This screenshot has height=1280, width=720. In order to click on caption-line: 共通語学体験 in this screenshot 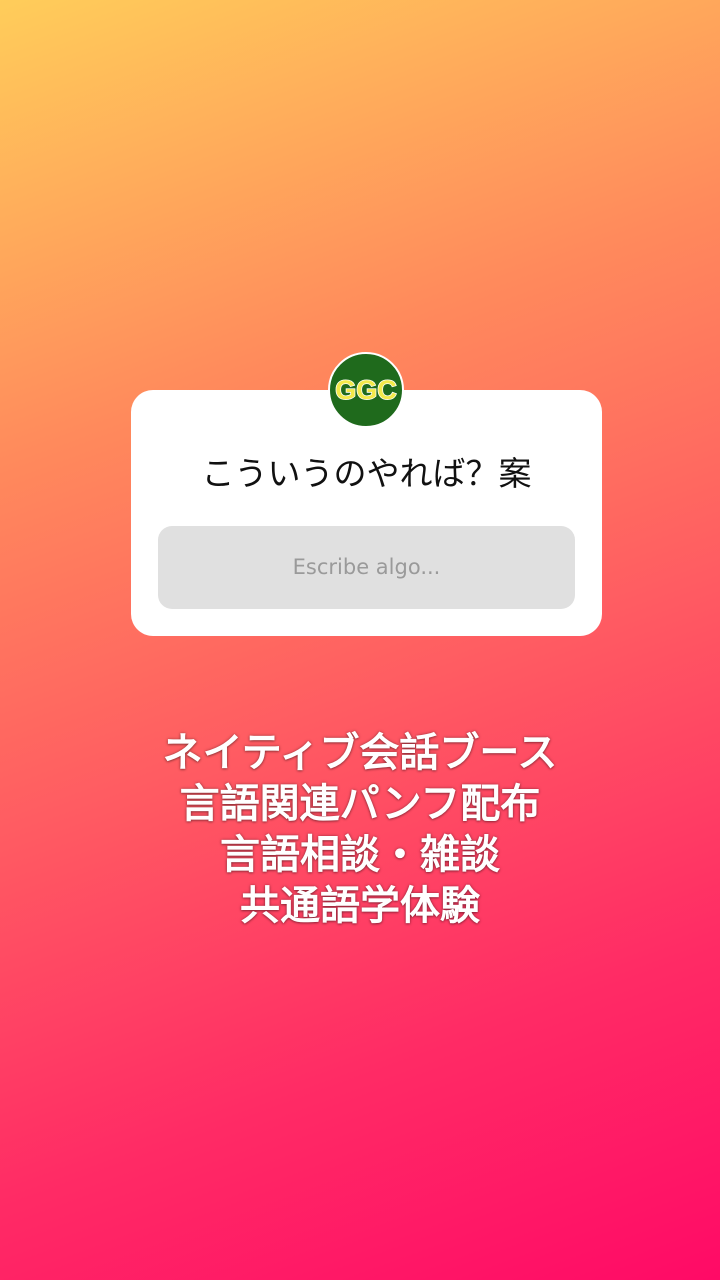, I will do `click(360, 906)`.